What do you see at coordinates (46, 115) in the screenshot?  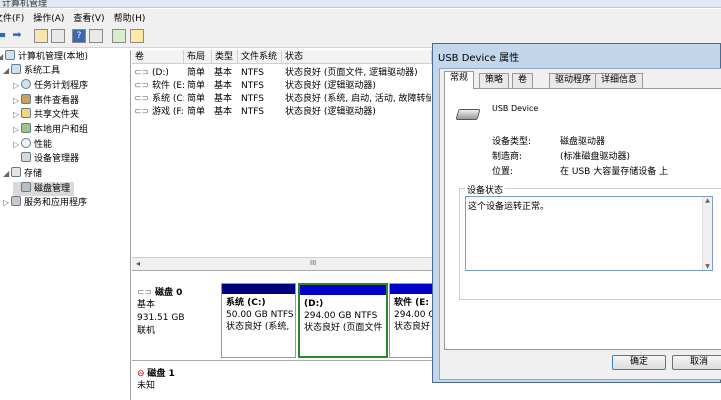 I see `tree-item-shared-folders: ▷ 共享文件夹` at bounding box center [46, 115].